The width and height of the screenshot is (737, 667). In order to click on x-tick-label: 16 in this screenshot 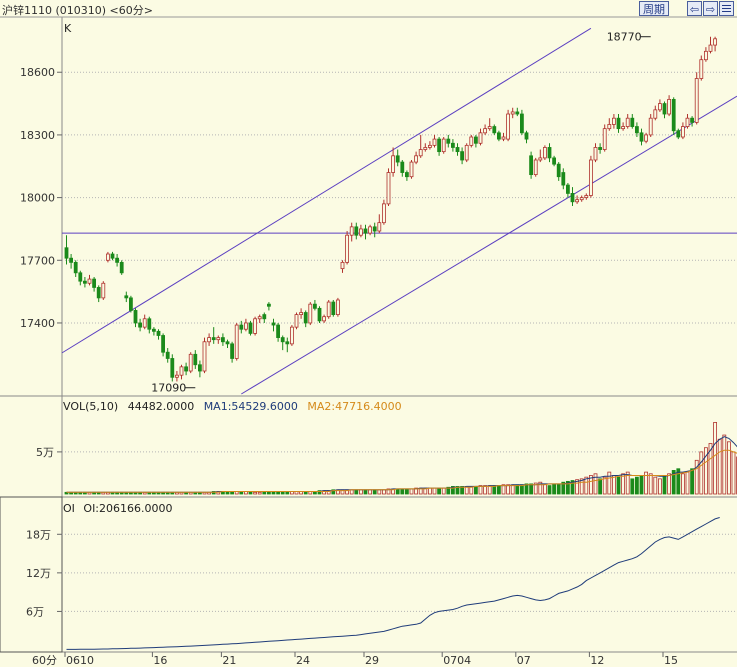, I will do `click(160, 660)`.